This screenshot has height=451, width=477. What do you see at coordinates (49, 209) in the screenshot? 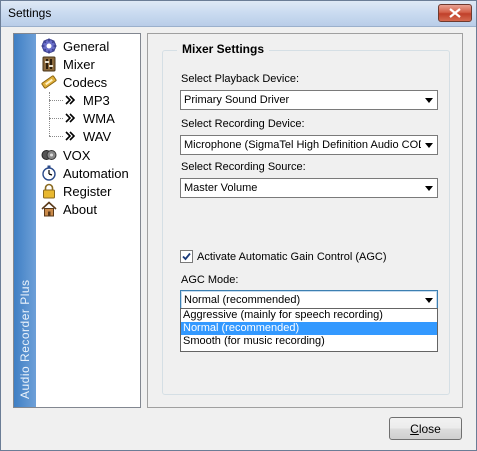
I see `home-icon` at bounding box center [49, 209].